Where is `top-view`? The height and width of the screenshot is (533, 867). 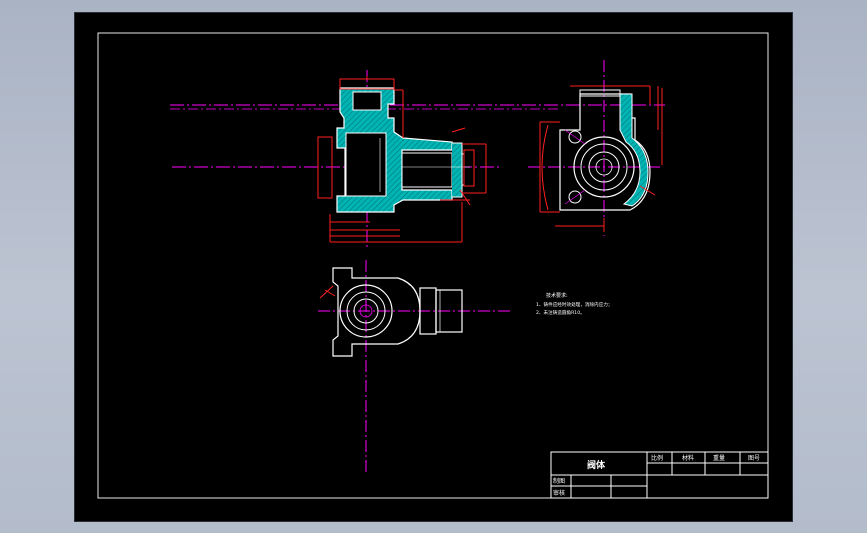 top-view is located at coordinates (414, 367).